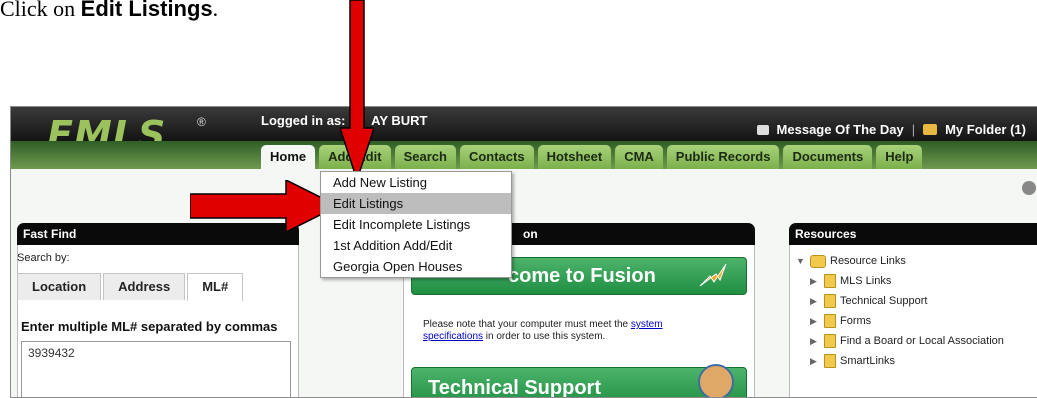 This screenshot has height=398, width=1037. I want to click on ml-number-input: 3939432, so click(156, 369).